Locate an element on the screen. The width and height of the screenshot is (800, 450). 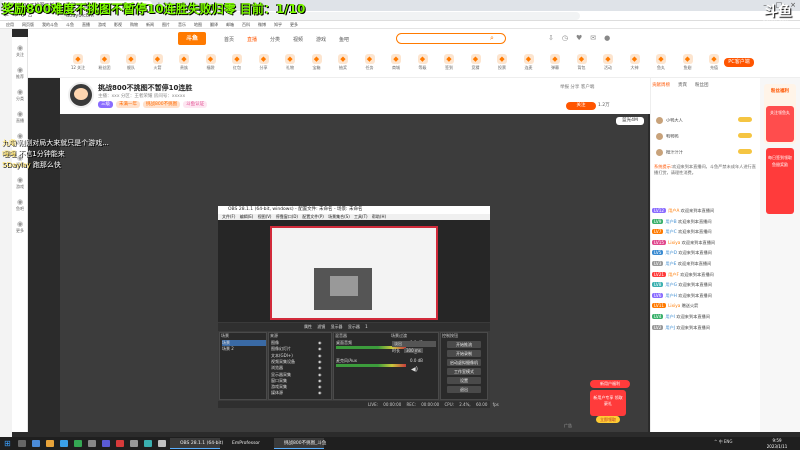
toolbar-item: ◆ 连麦 is located at coordinates (529, 62).